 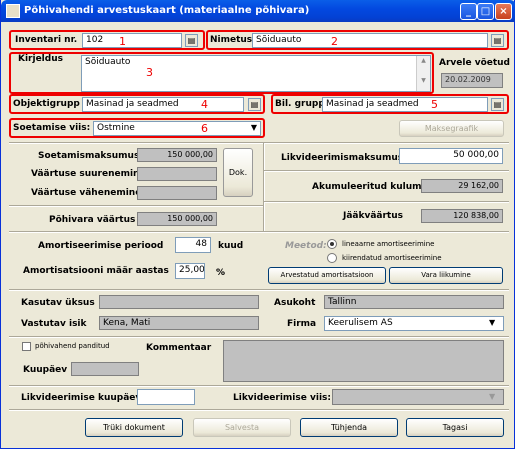 What do you see at coordinates (414, 302) in the screenshot?
I see `asukoht-value: Tallinn` at bounding box center [414, 302].